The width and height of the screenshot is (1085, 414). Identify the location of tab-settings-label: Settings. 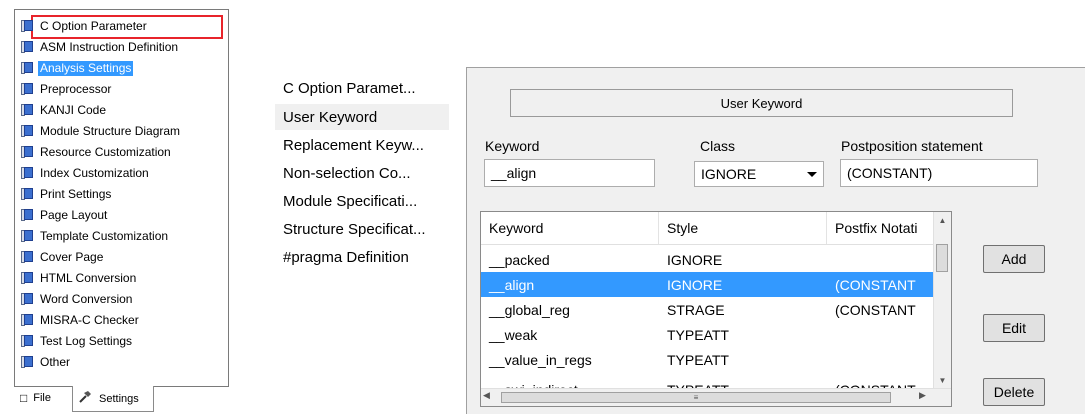
(119, 398).